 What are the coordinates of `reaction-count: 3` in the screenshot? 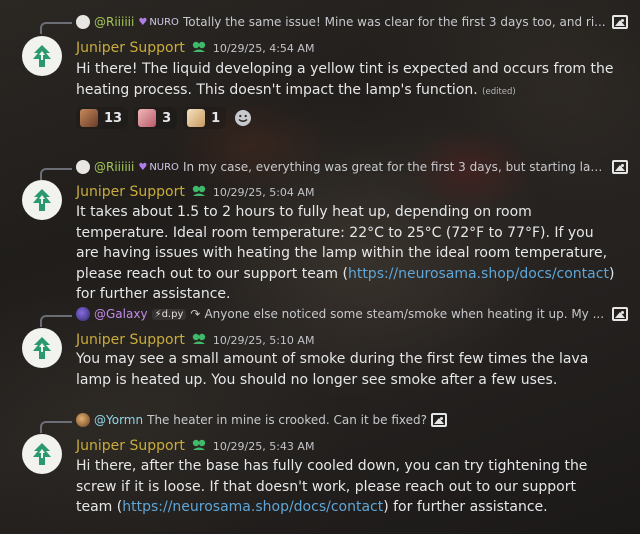 It's located at (167, 118).